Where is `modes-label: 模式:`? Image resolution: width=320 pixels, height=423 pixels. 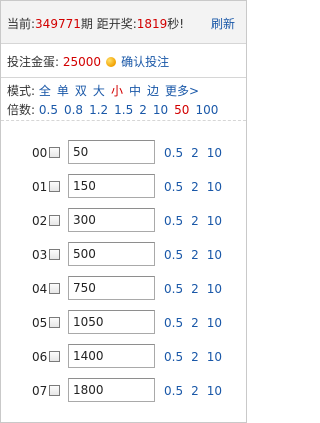 modes-label: 模式: is located at coordinates (21, 91).